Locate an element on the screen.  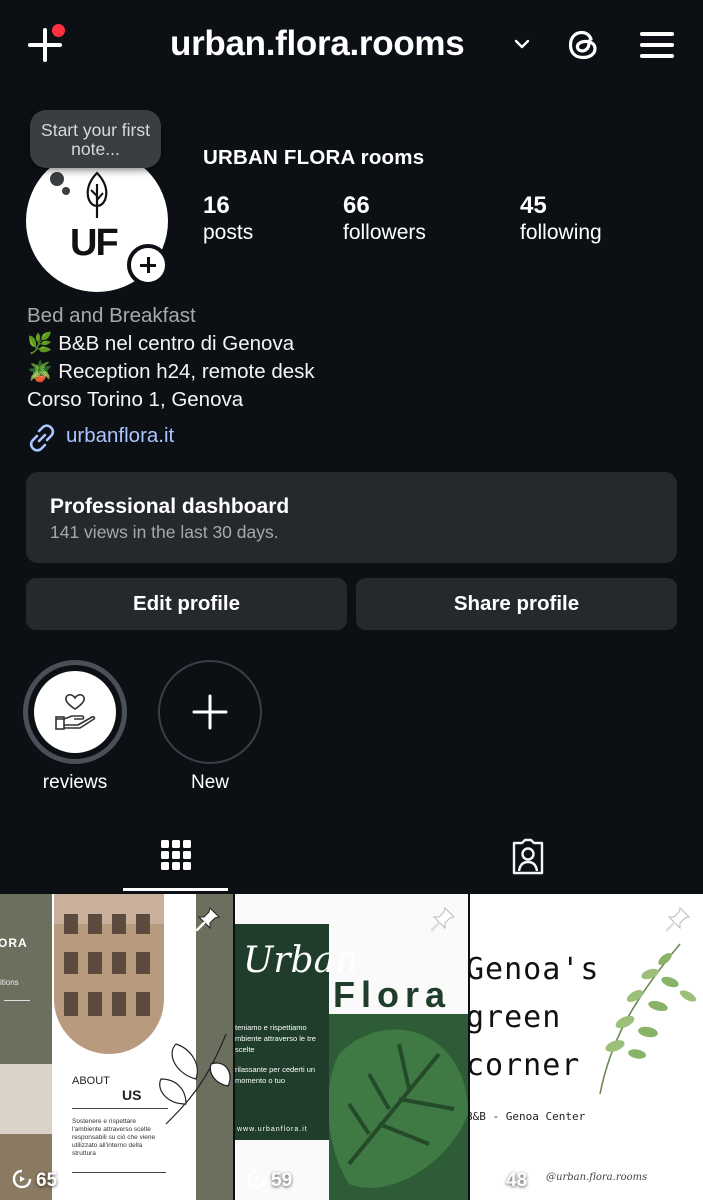
view-count: 65 is located at coordinates (47, 1180).